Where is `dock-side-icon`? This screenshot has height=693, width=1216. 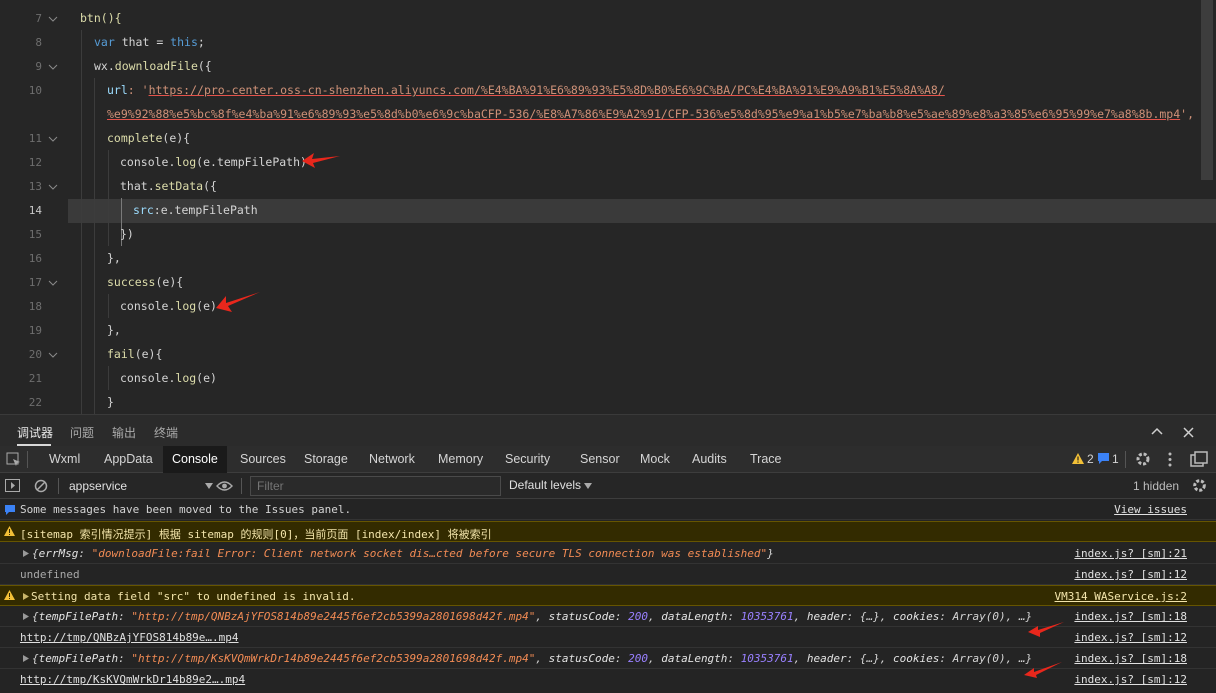
dock-side-icon is located at coordinates (1199, 459).